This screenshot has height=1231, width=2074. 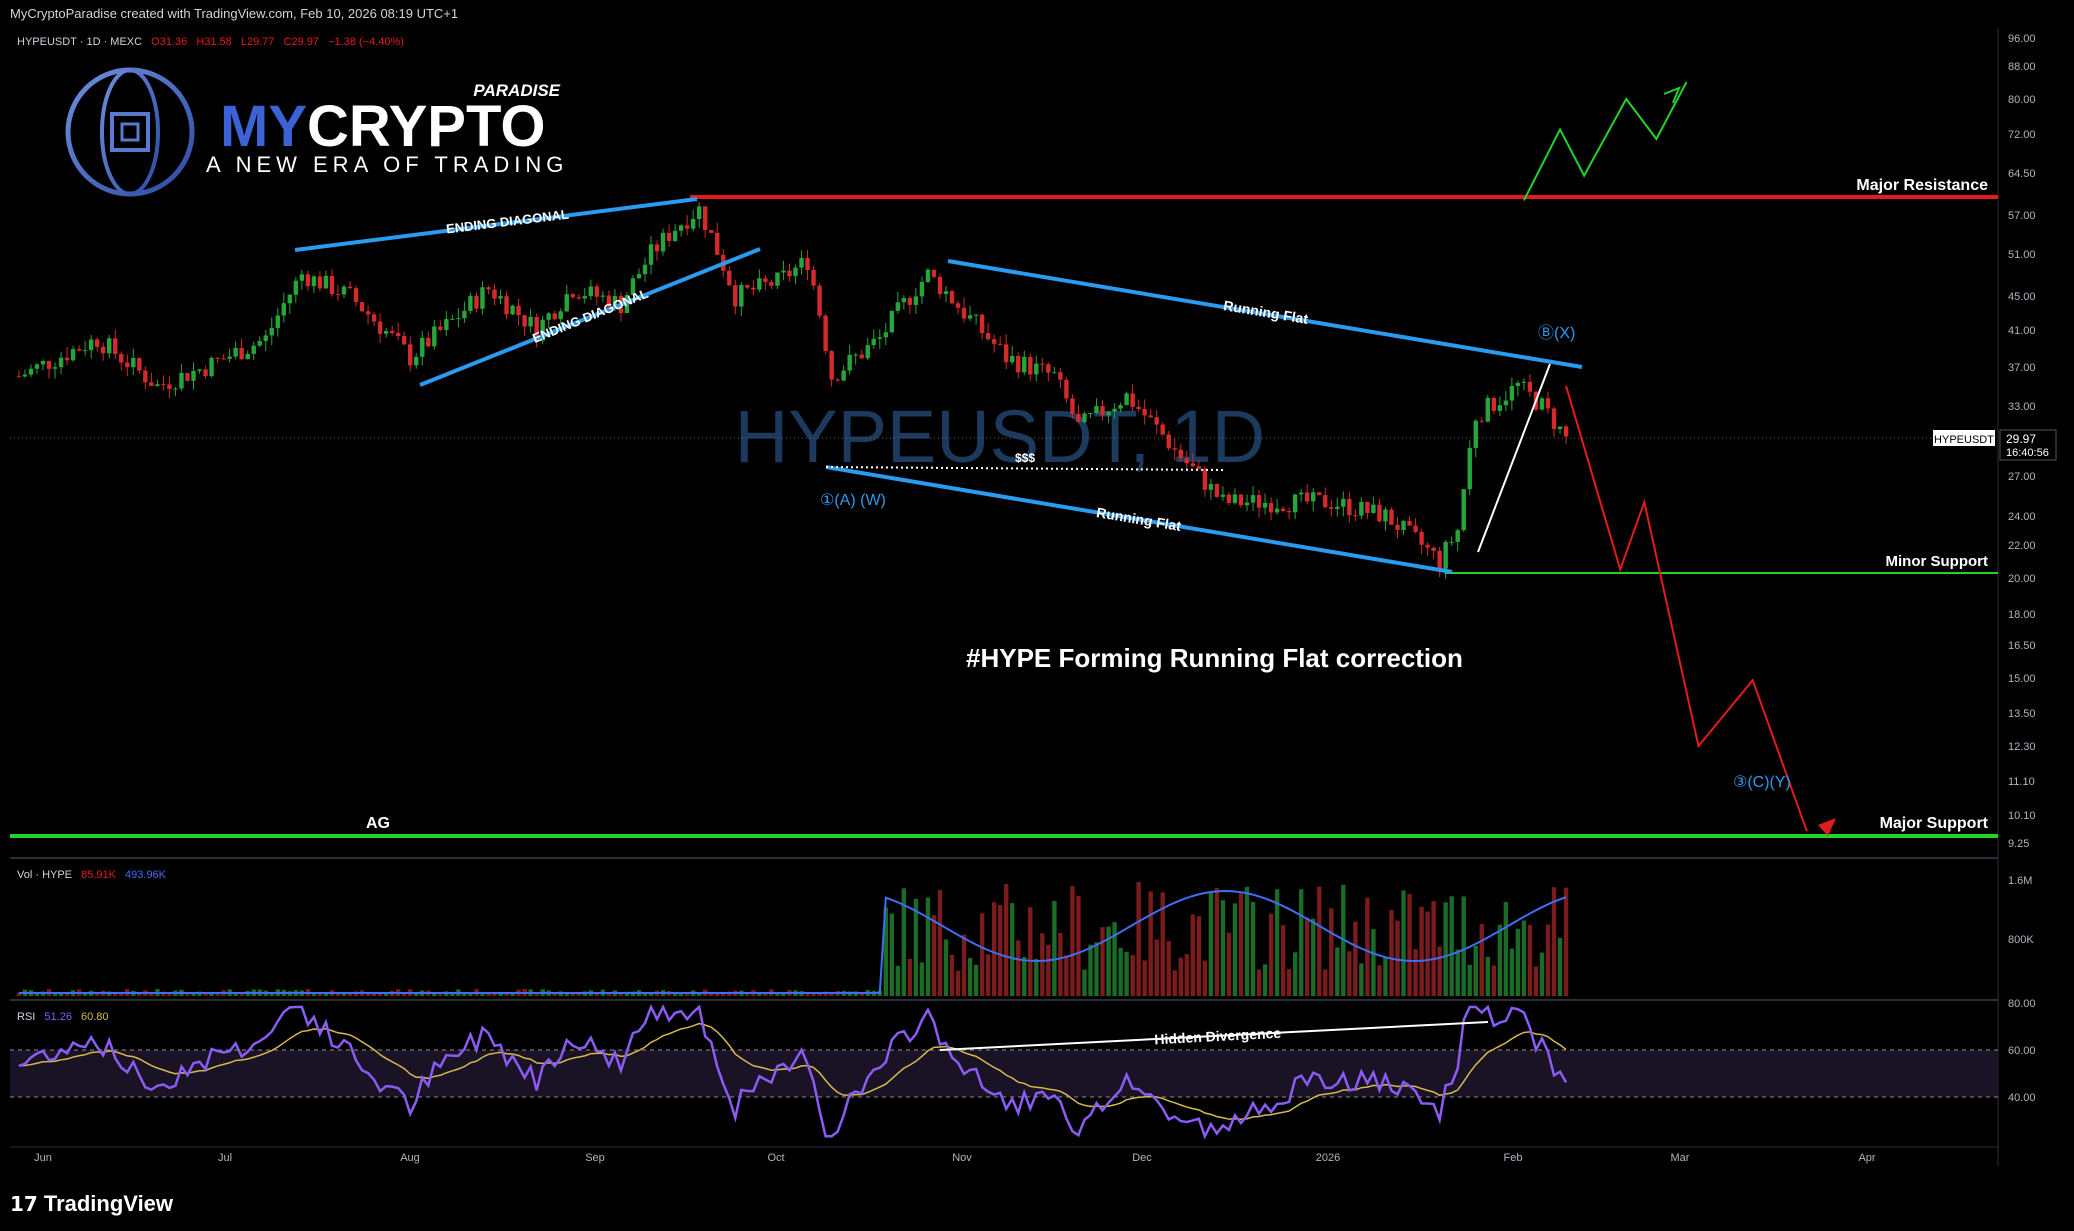 I want to click on major-support-label: Major Support, so click(x=1934, y=823).